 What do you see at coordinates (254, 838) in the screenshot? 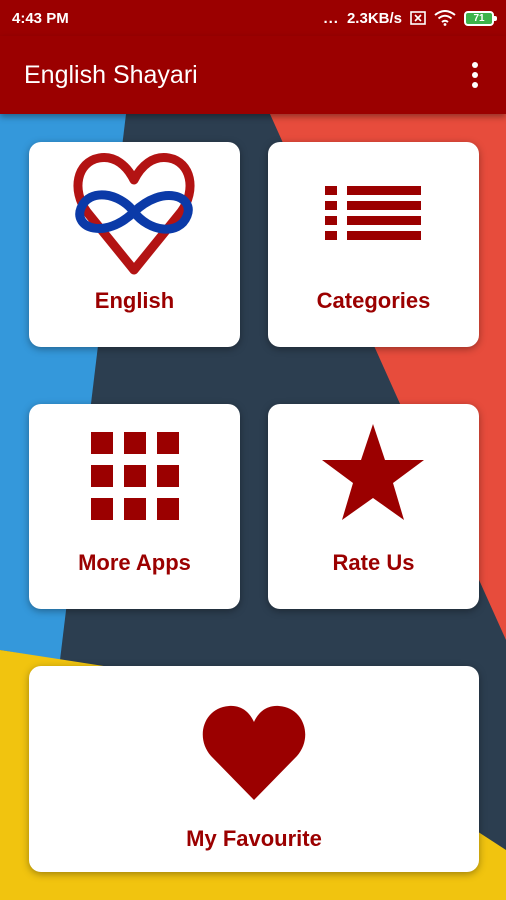
I see `my-favourite-label: My Favourite` at bounding box center [254, 838].